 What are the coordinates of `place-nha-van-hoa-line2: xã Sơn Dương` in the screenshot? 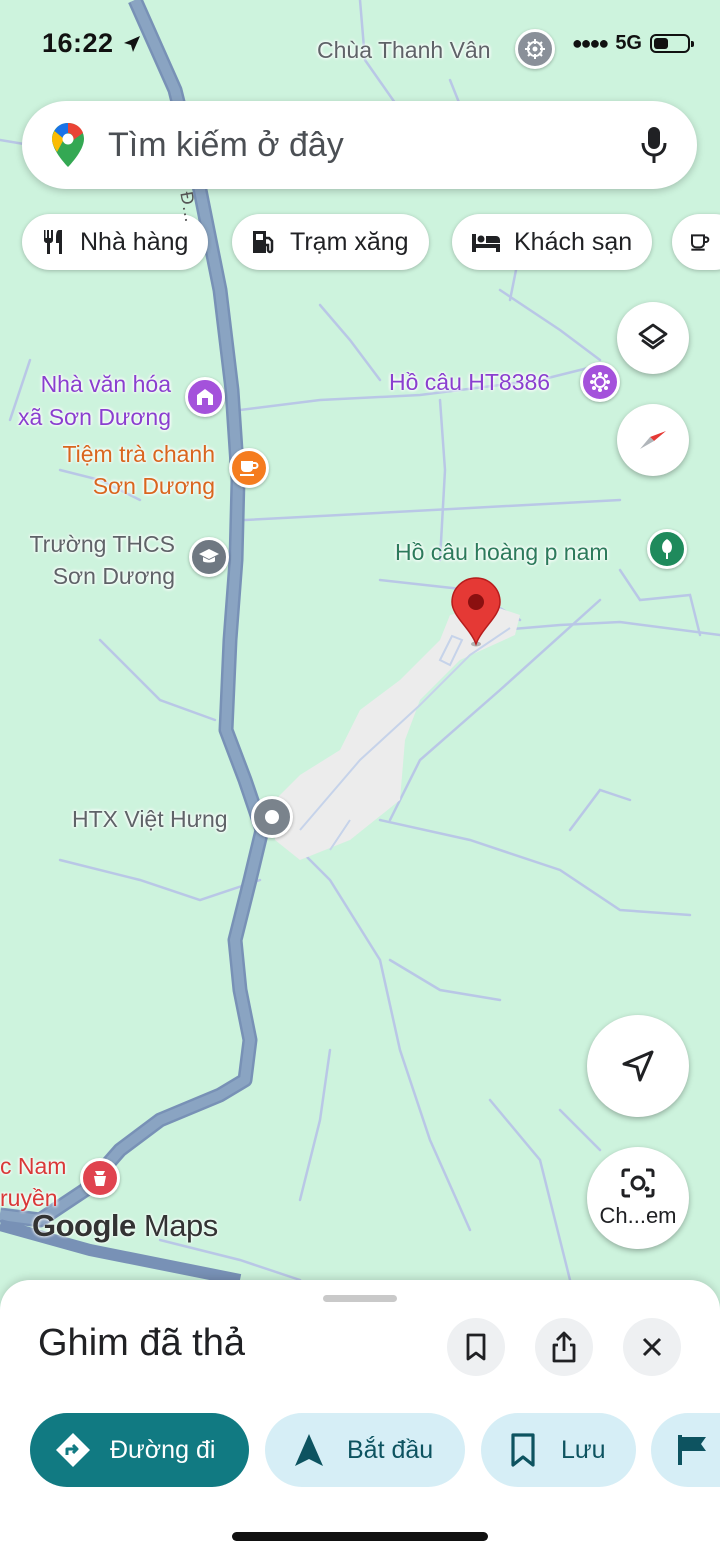 It's located at (90, 417).